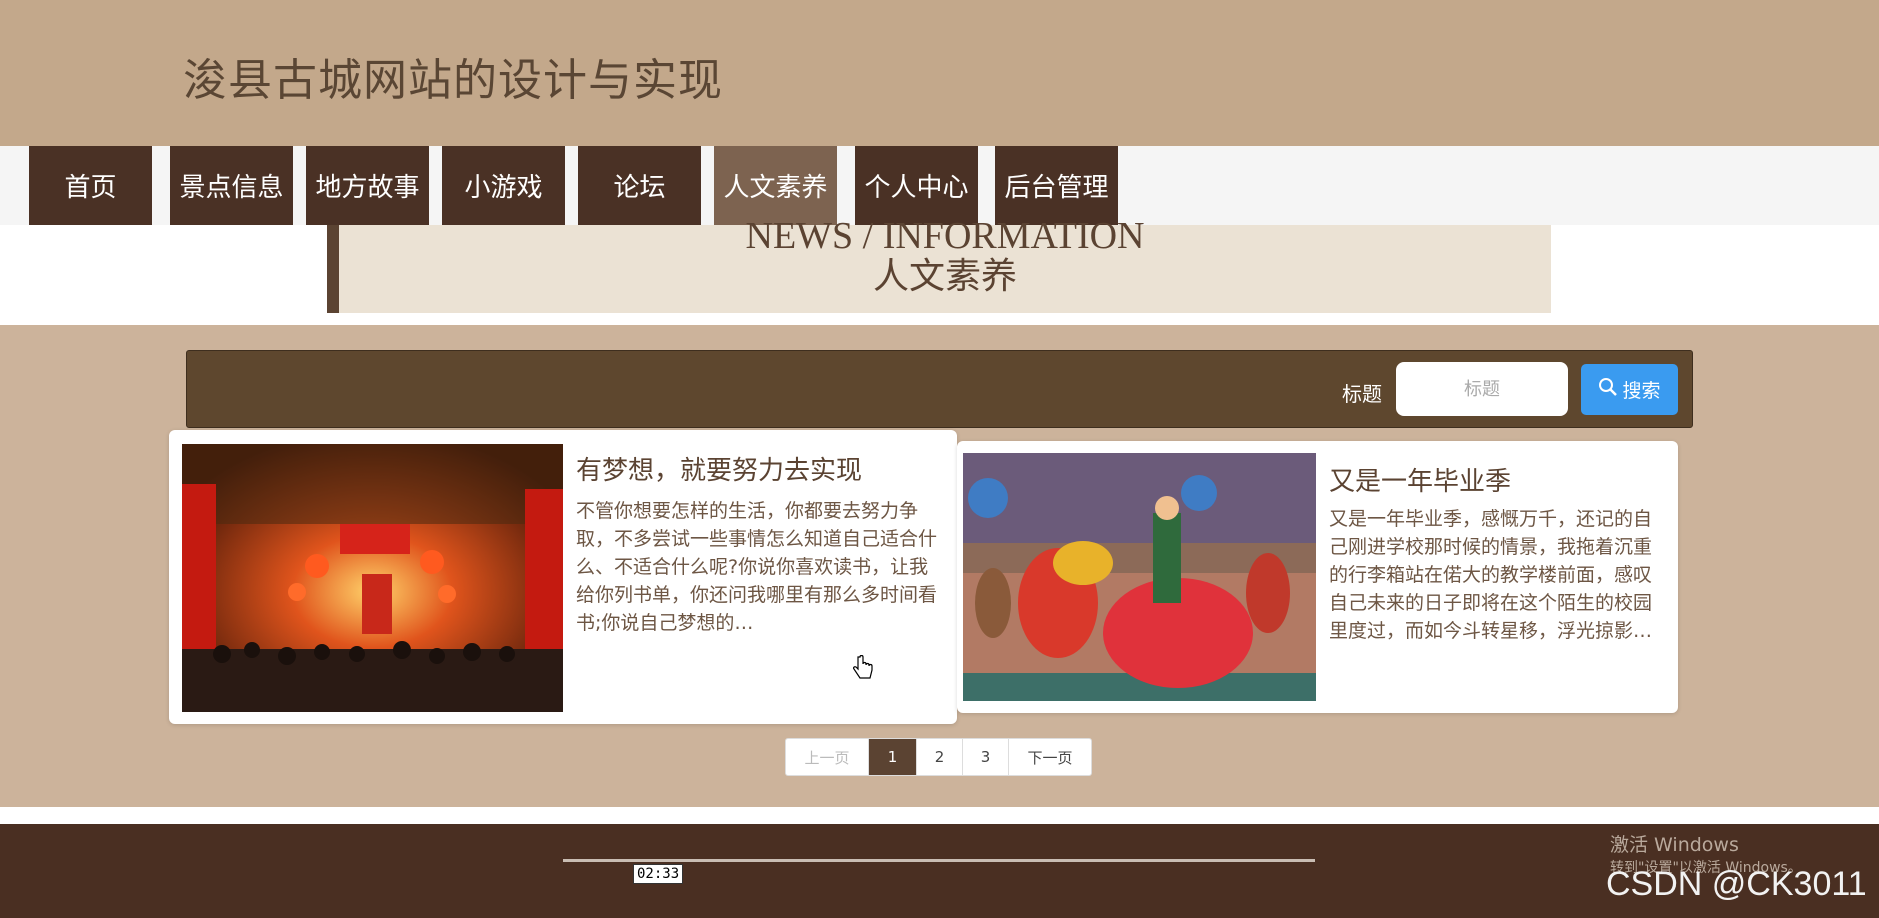 The width and height of the screenshot is (1879, 918). What do you see at coordinates (1674, 845) in the screenshot?
I see `windows-activation-title: 激活 Windows` at bounding box center [1674, 845].